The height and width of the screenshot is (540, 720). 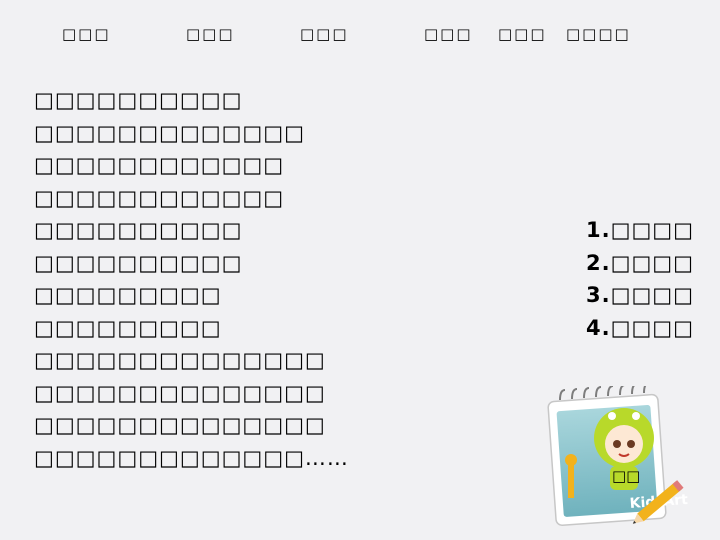 What do you see at coordinates (598, 34) in the screenshot?
I see `nav-item-6: □□□□` at bounding box center [598, 34].